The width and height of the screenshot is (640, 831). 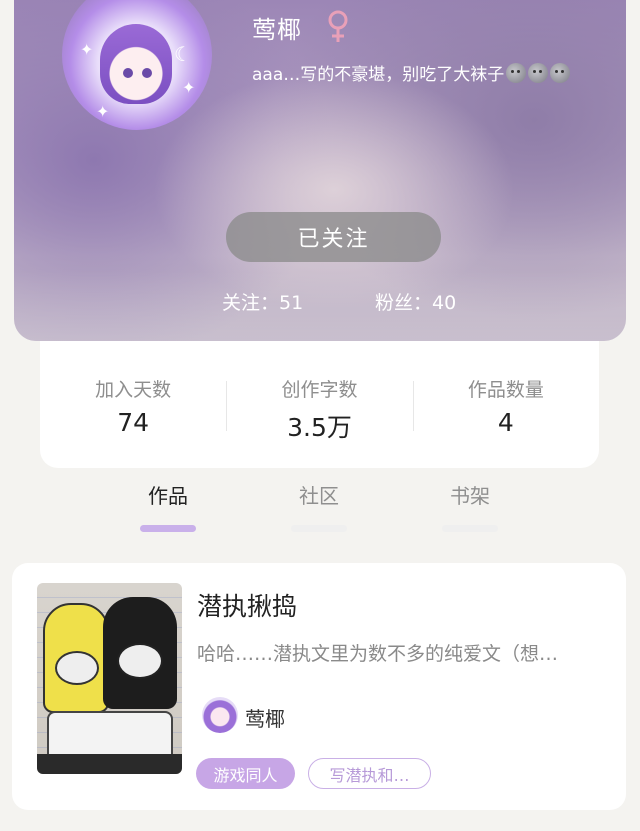 What do you see at coordinates (505, 422) in the screenshot?
I see `stat-value: 4` at bounding box center [505, 422].